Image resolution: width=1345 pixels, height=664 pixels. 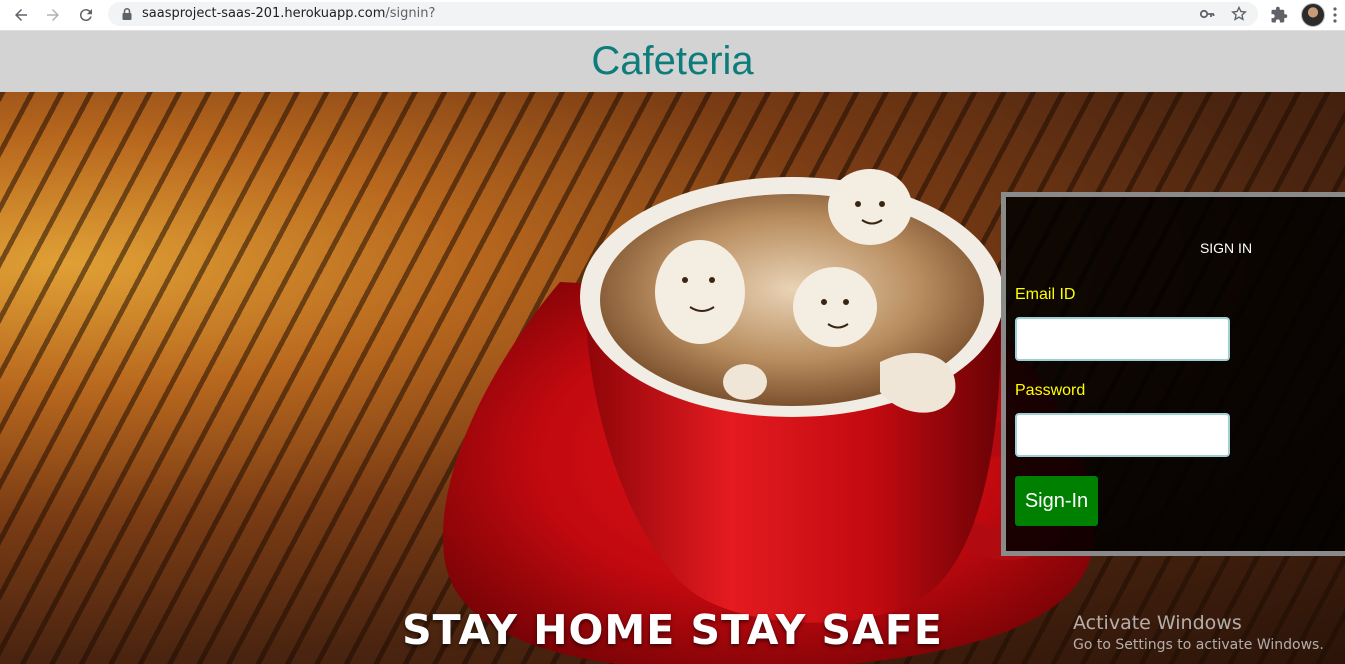 What do you see at coordinates (1056, 501) in the screenshot?
I see `signin-button: Sign-In` at bounding box center [1056, 501].